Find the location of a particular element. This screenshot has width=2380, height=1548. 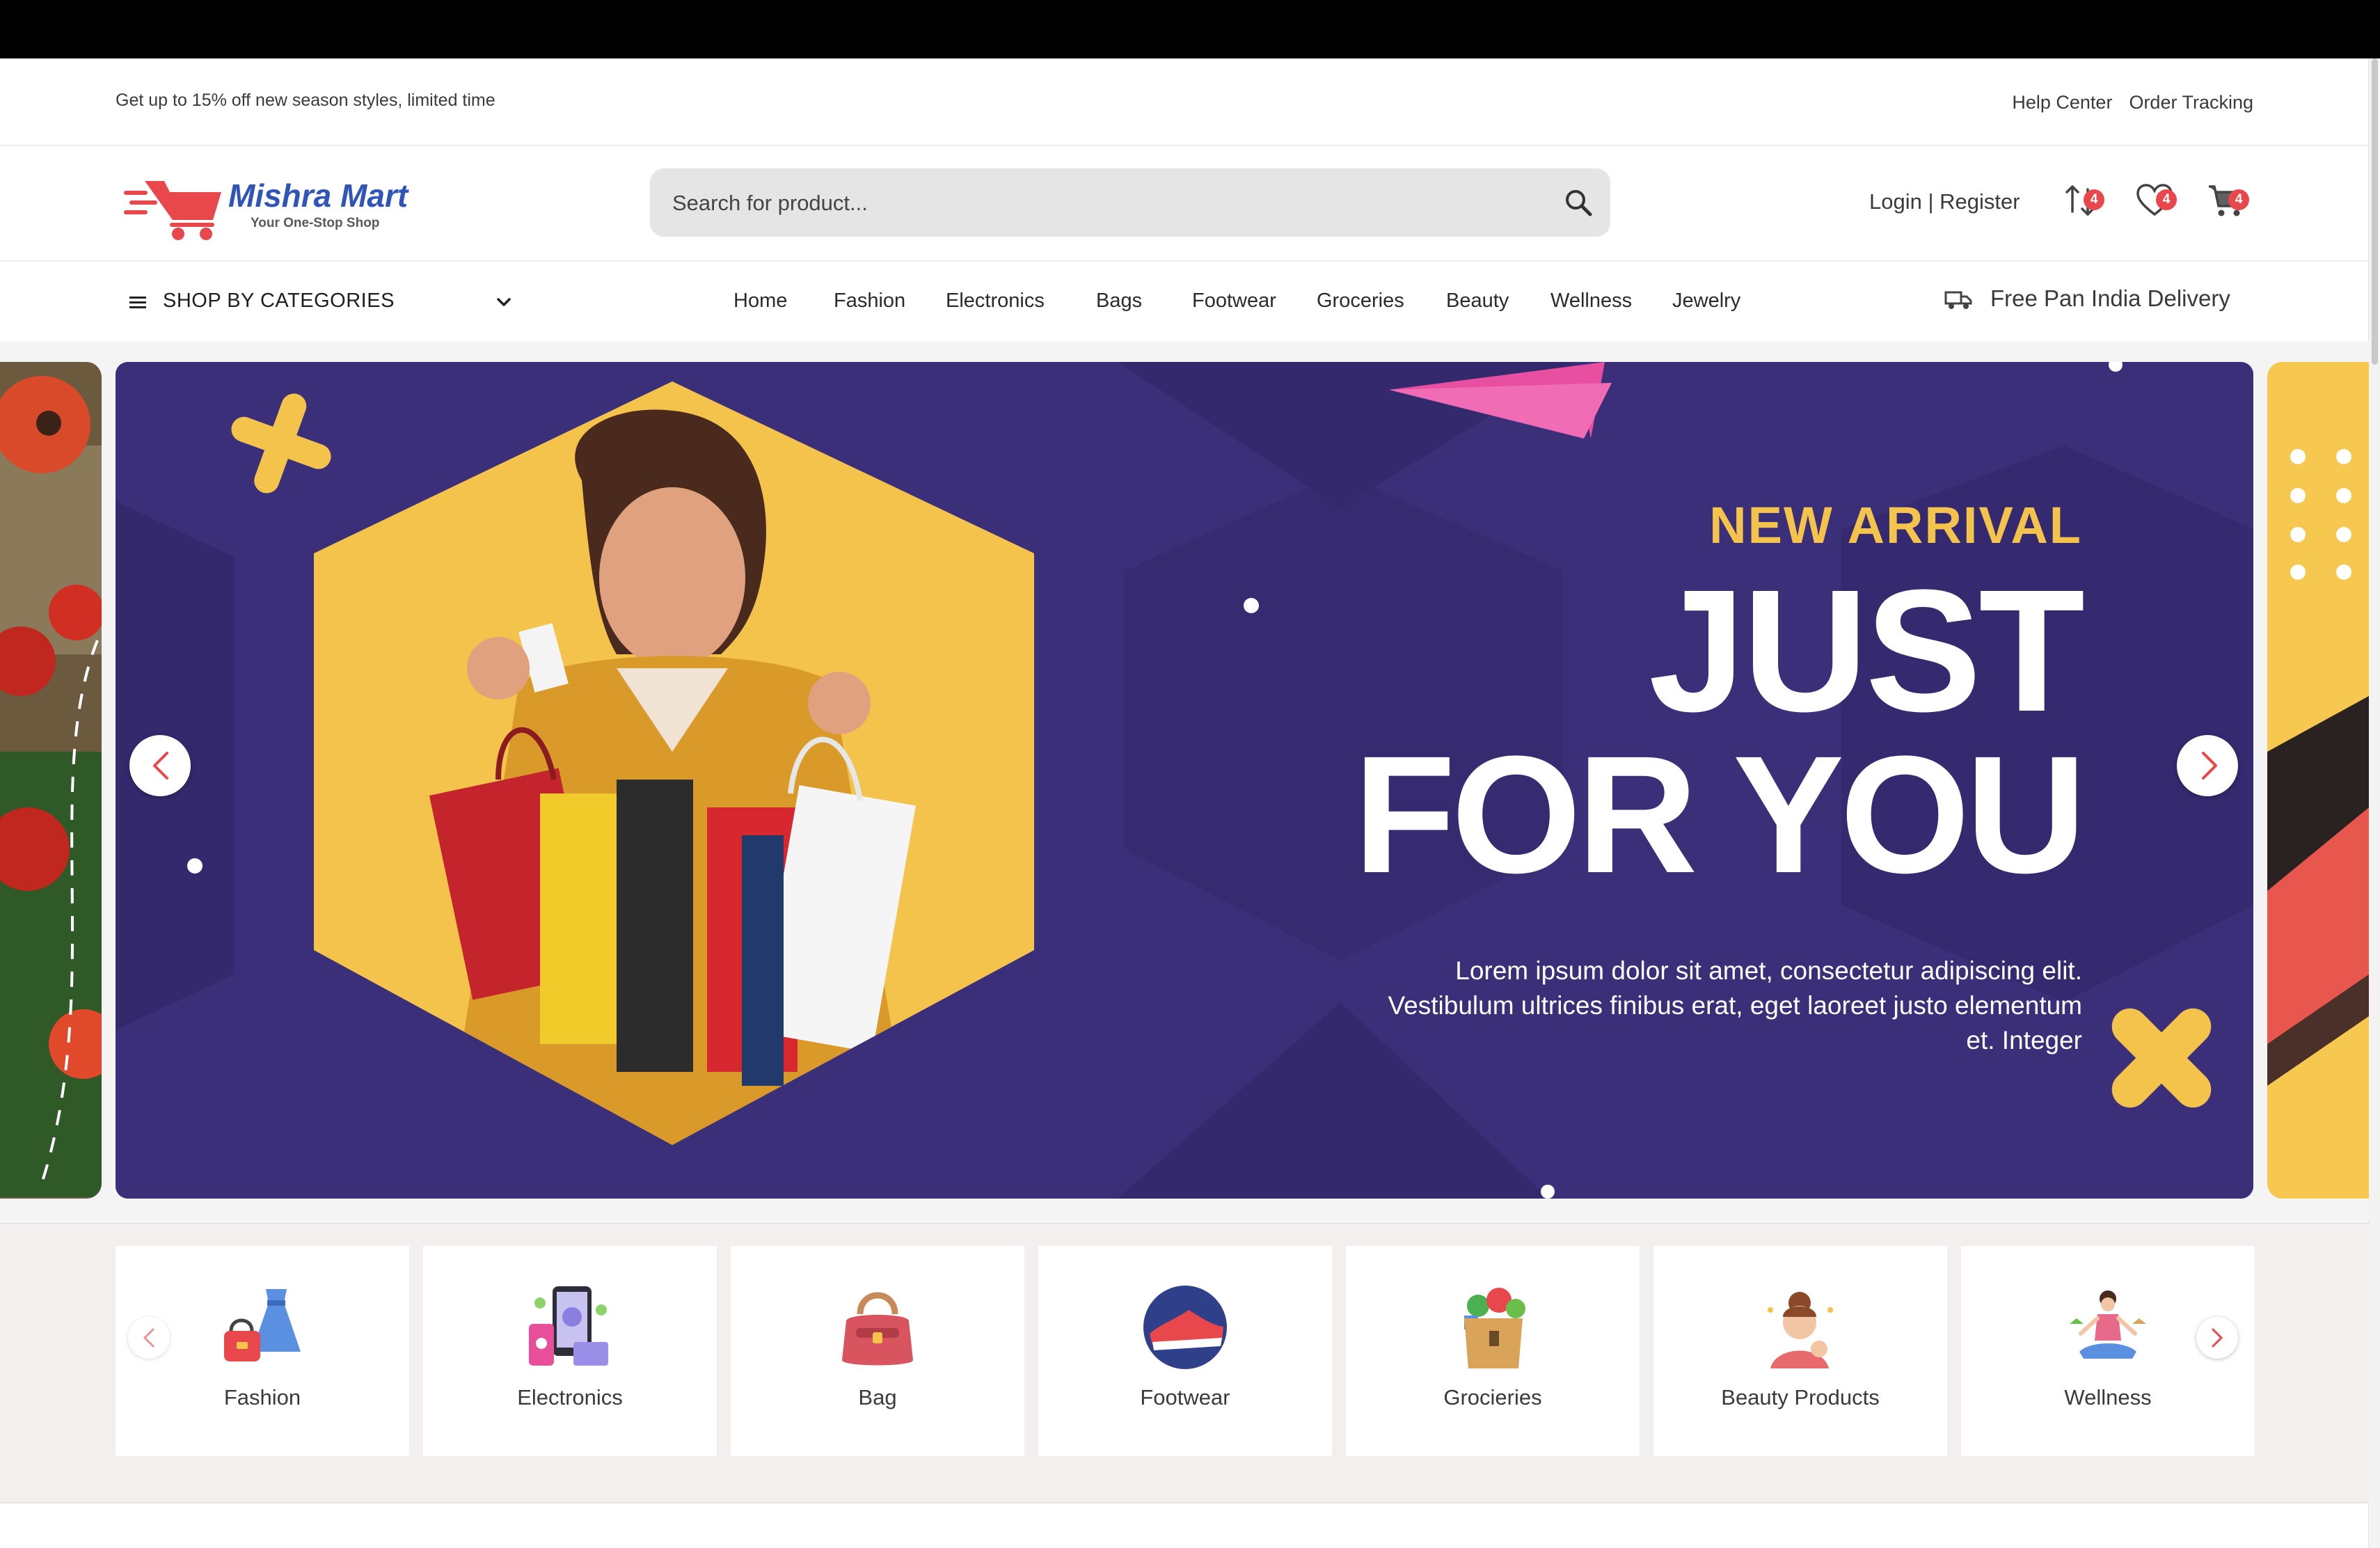

category-card-footwear: Footwear is located at coordinates (1185, 1351).